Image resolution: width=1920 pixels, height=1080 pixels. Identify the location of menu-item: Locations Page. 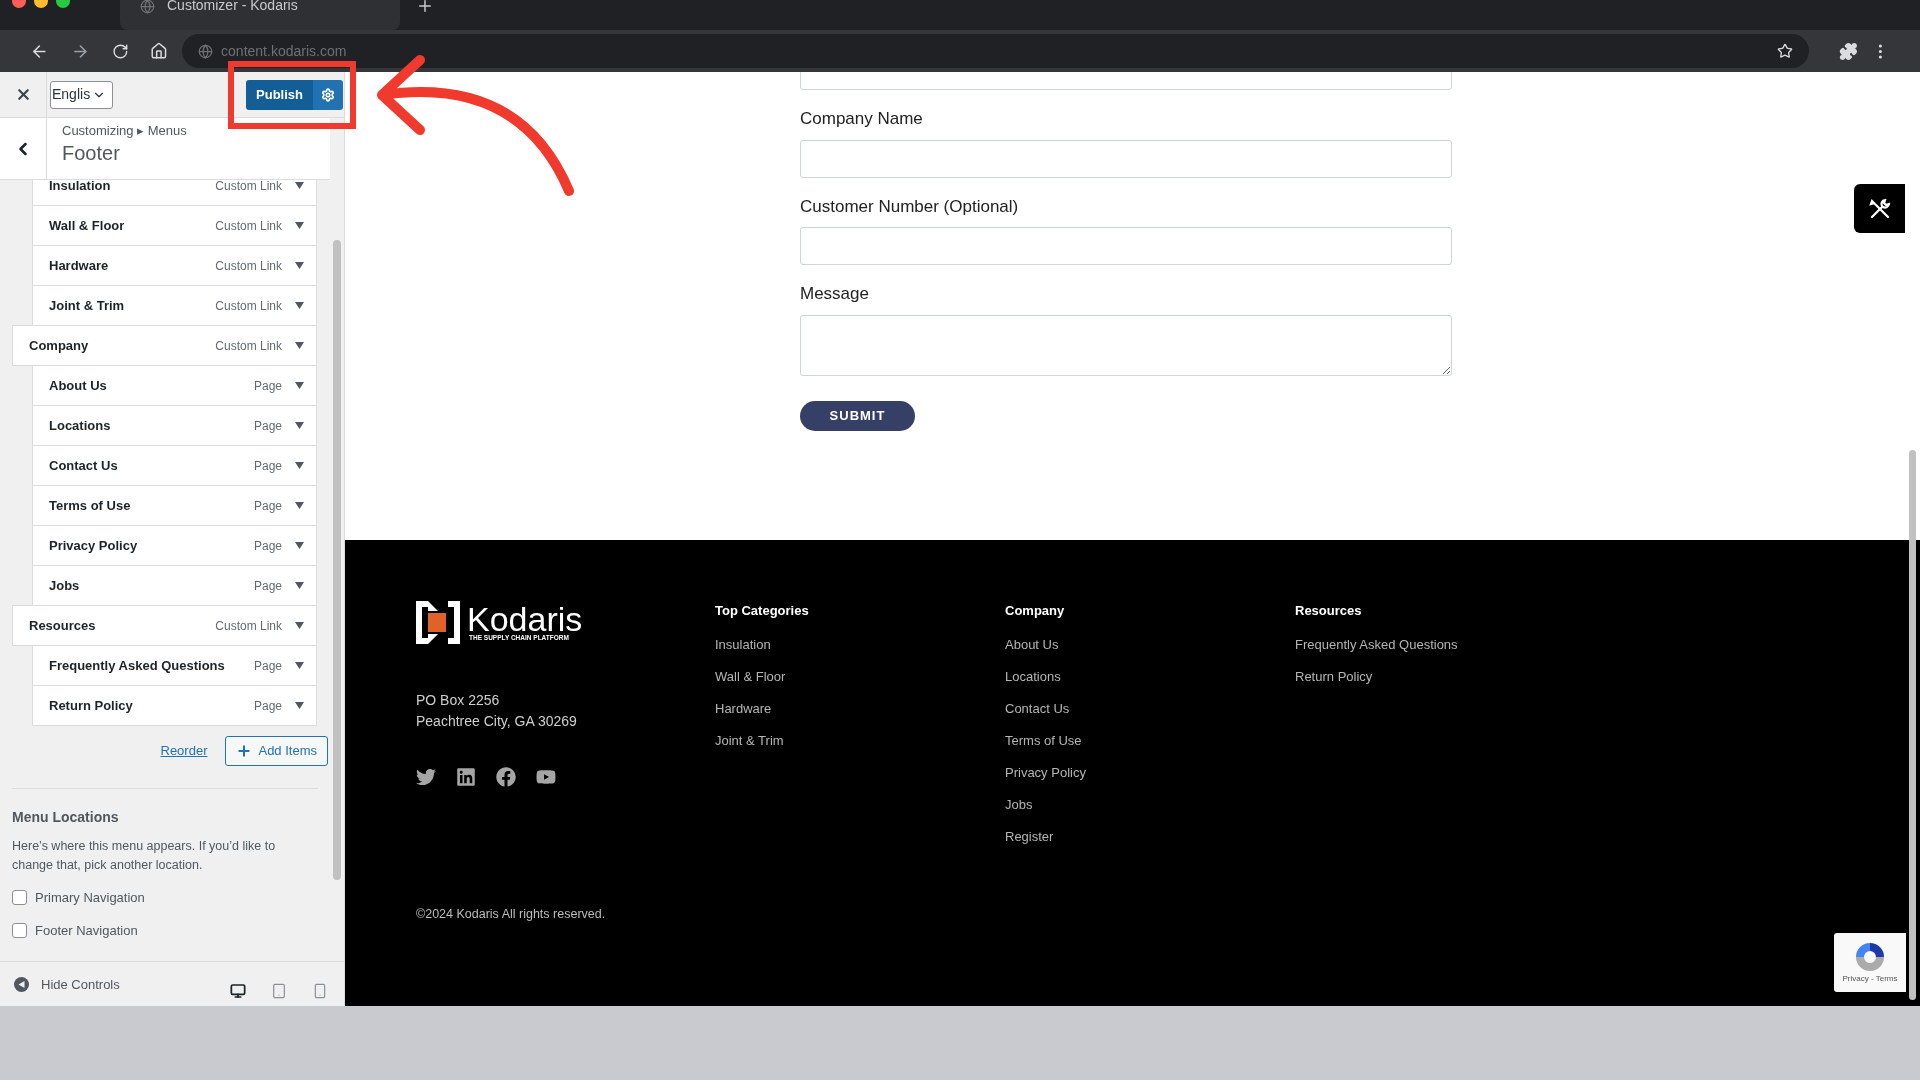
(174, 425).